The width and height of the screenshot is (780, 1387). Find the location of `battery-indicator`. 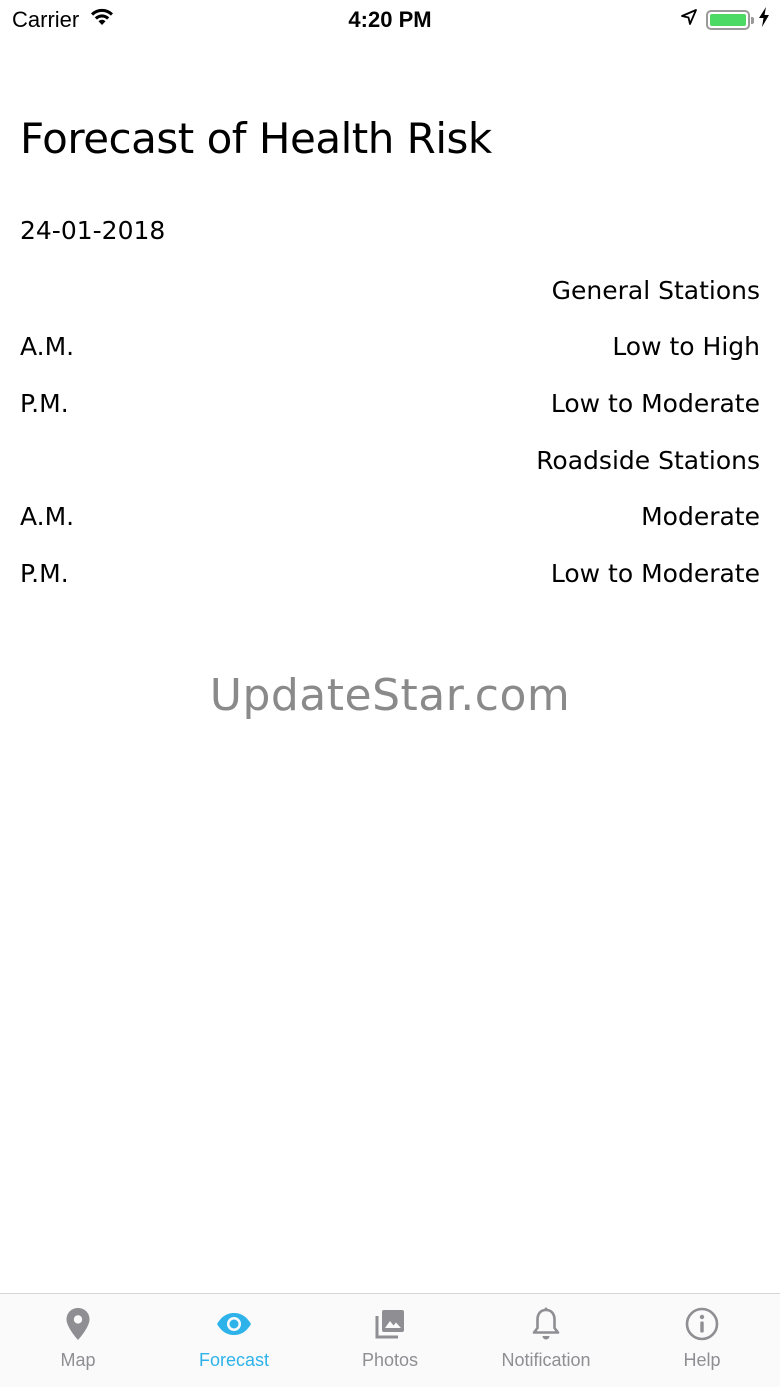

battery-indicator is located at coordinates (730, 19).